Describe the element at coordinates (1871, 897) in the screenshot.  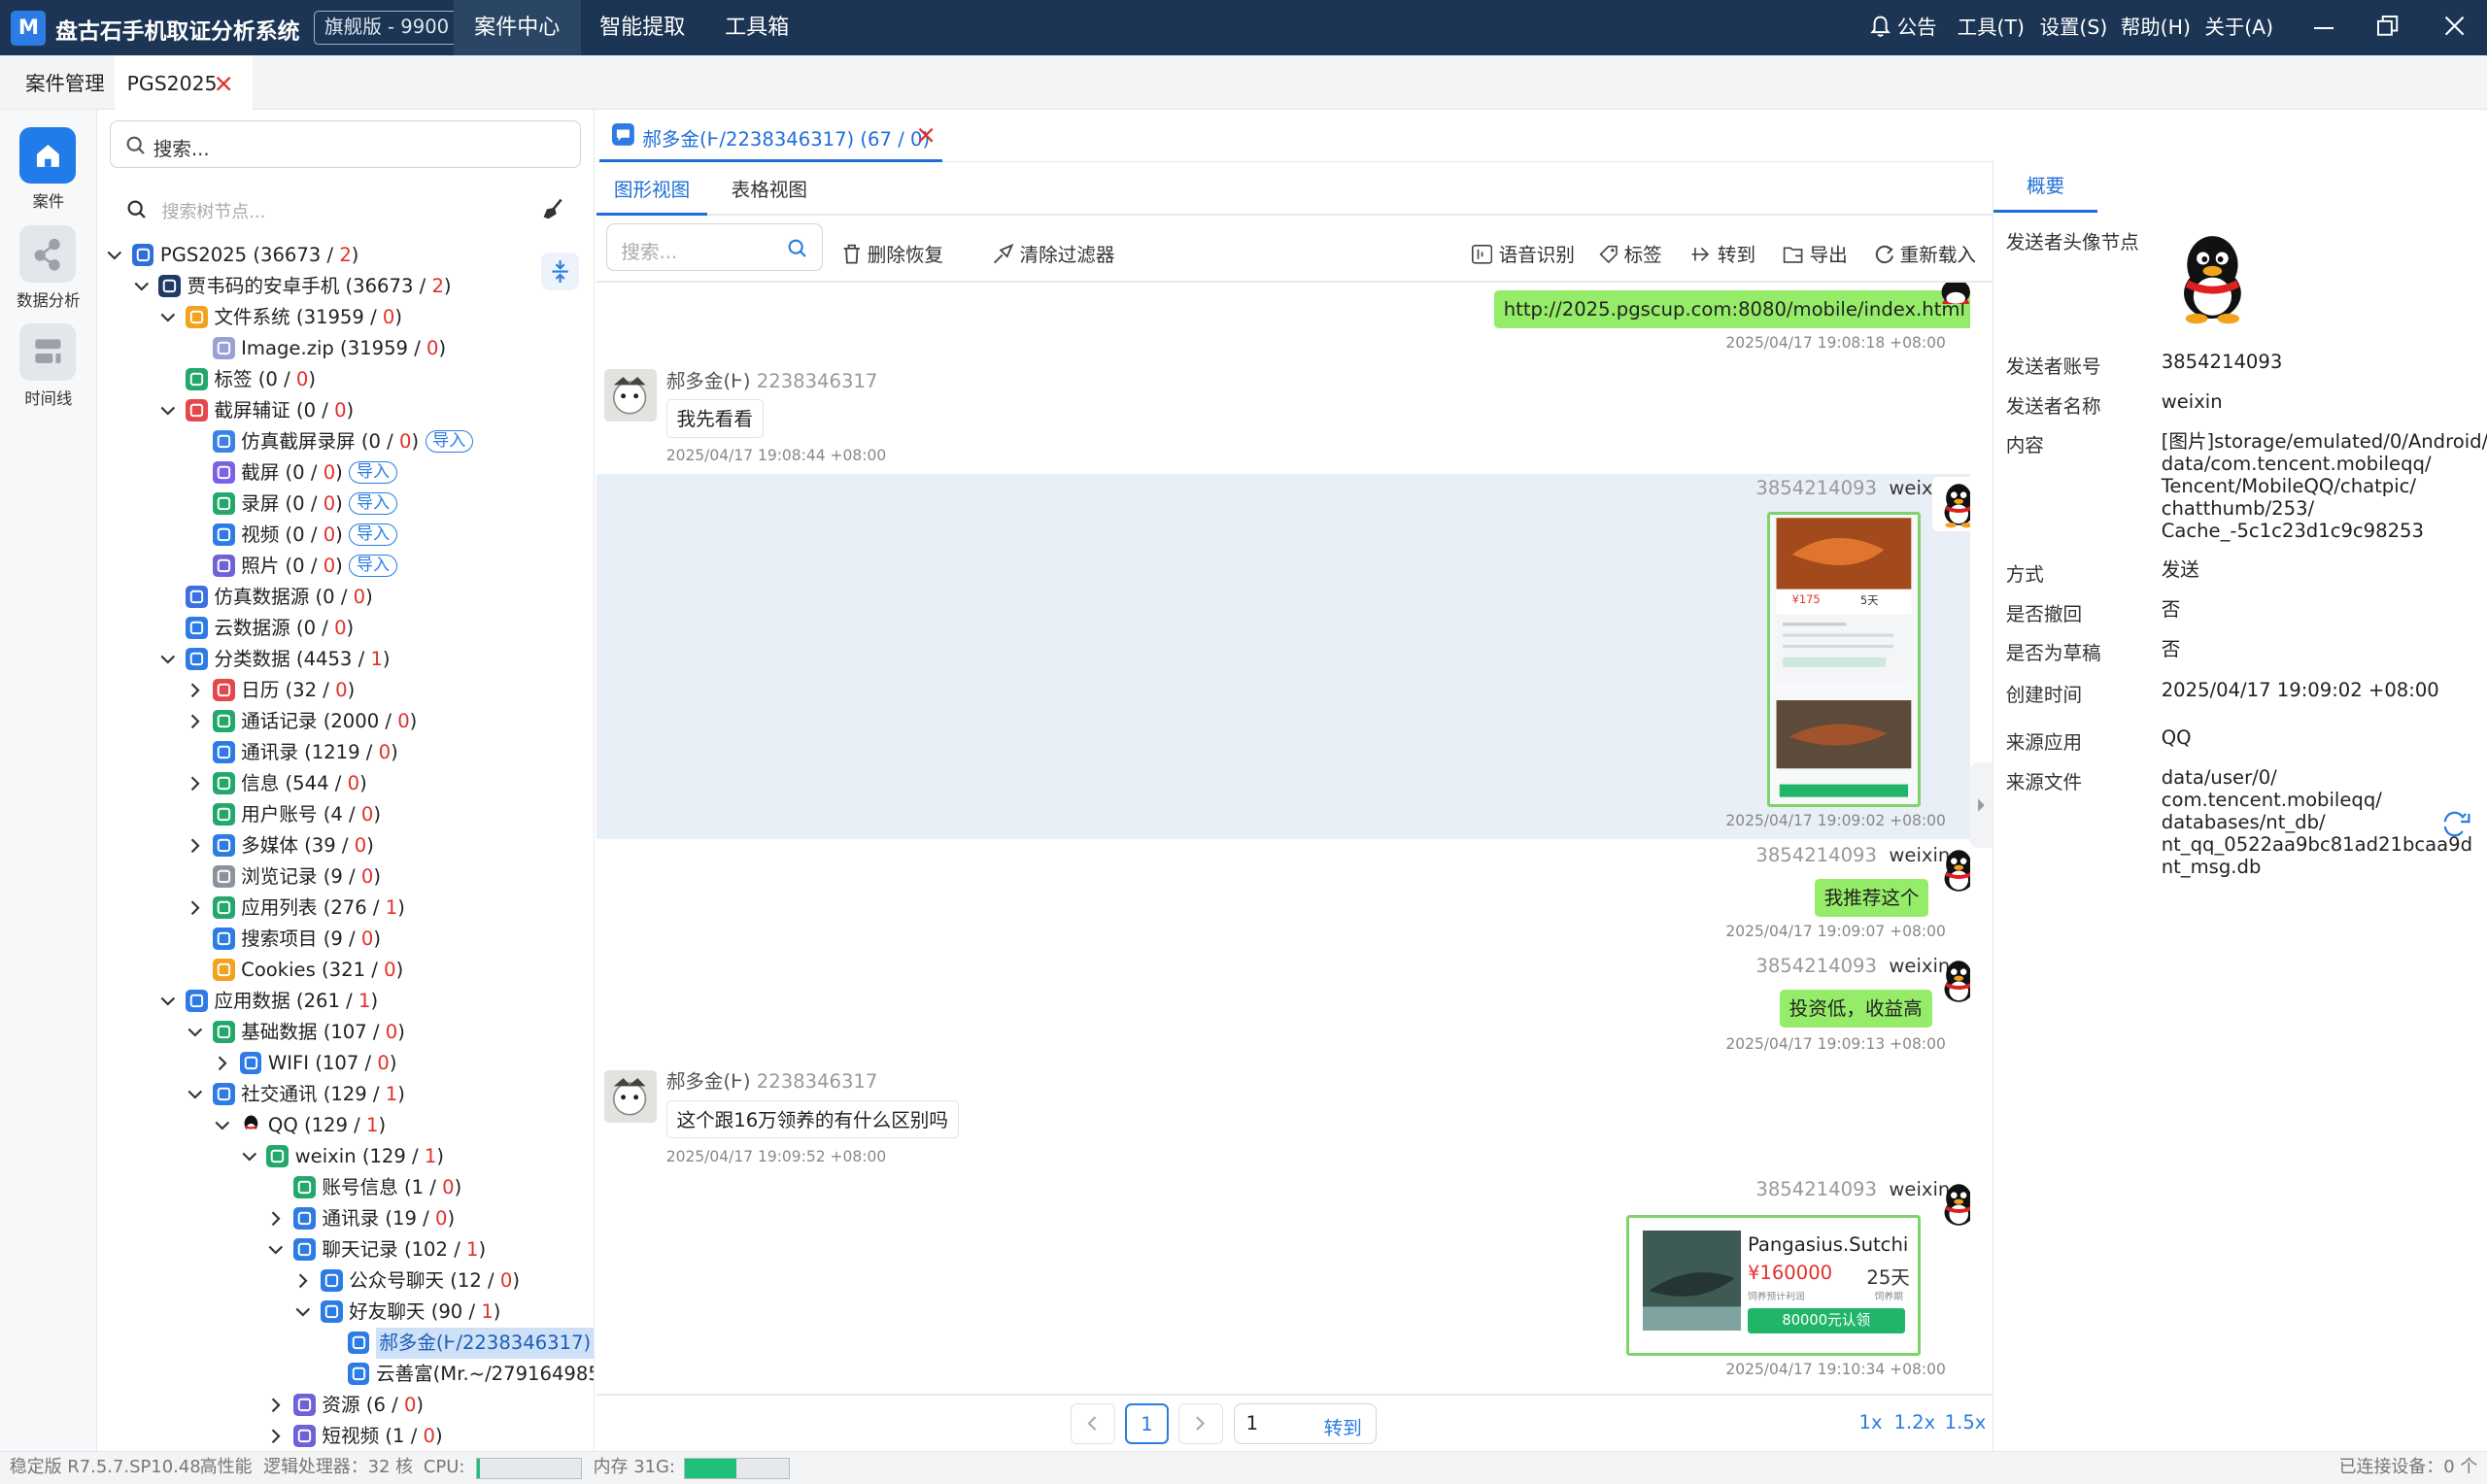
I see `message-bubble: 我推荐这个` at that location.